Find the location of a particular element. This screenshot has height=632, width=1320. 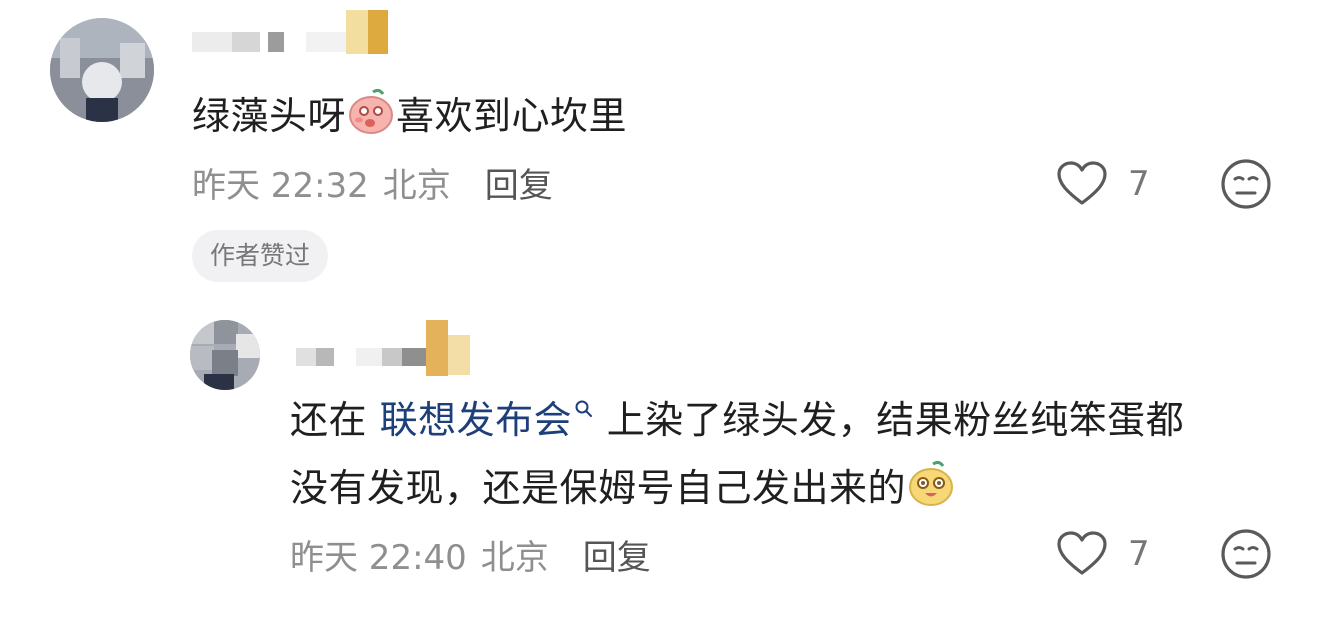

comment-meta: 昨天 22:32 北京 回复 is located at coordinates (372, 182).